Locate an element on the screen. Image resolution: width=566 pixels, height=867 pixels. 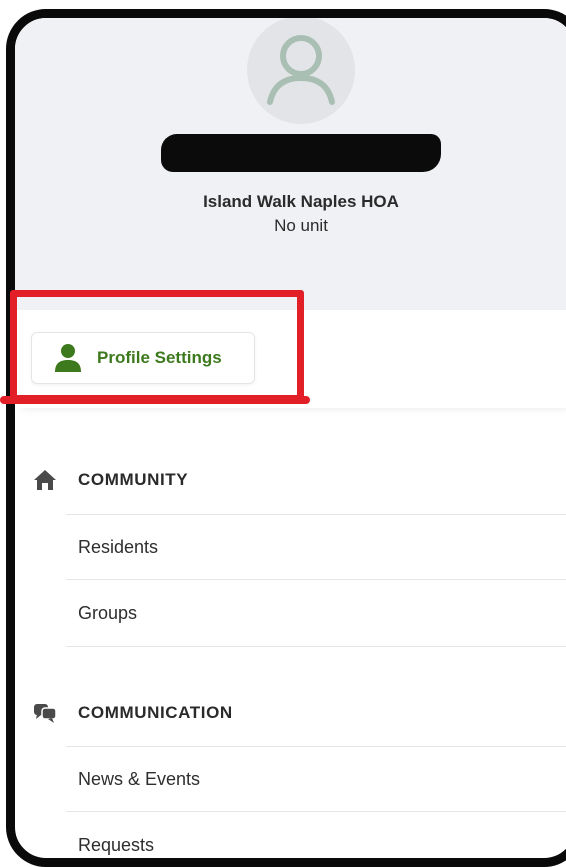
menu-item-label: News & Events is located at coordinates (139, 778).